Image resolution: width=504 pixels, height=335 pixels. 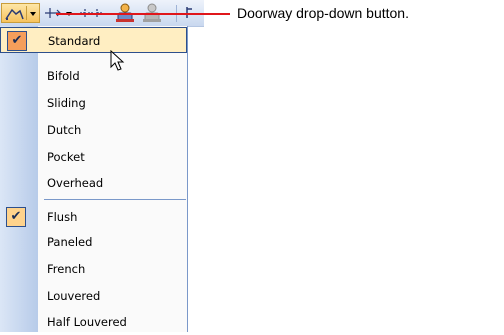 I want to click on menu-separator, so click(x=115, y=199).